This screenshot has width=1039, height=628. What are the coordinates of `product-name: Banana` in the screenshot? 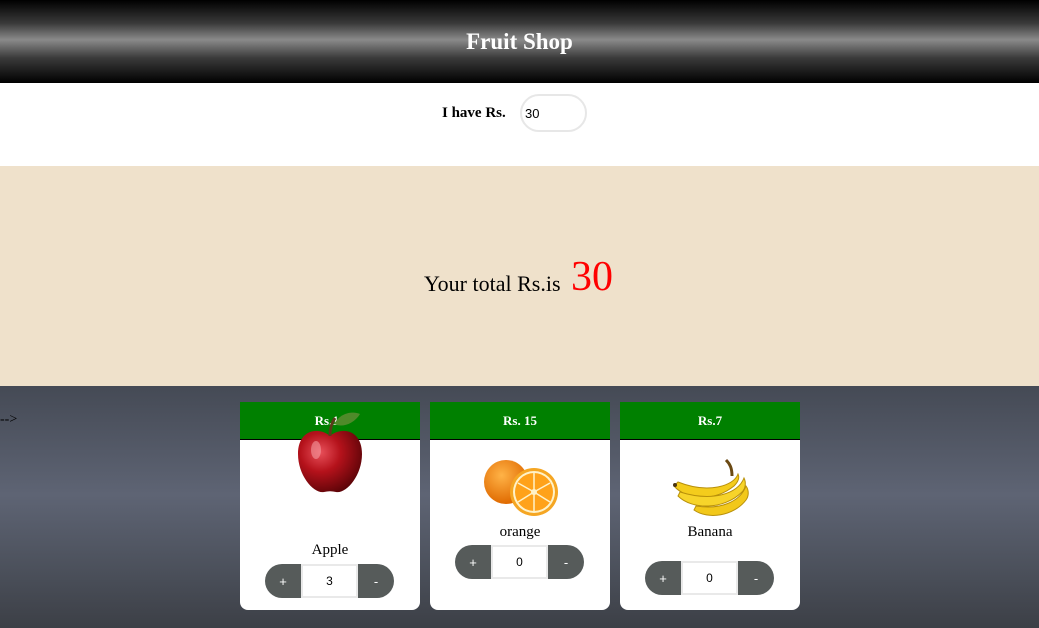 It's located at (710, 532).